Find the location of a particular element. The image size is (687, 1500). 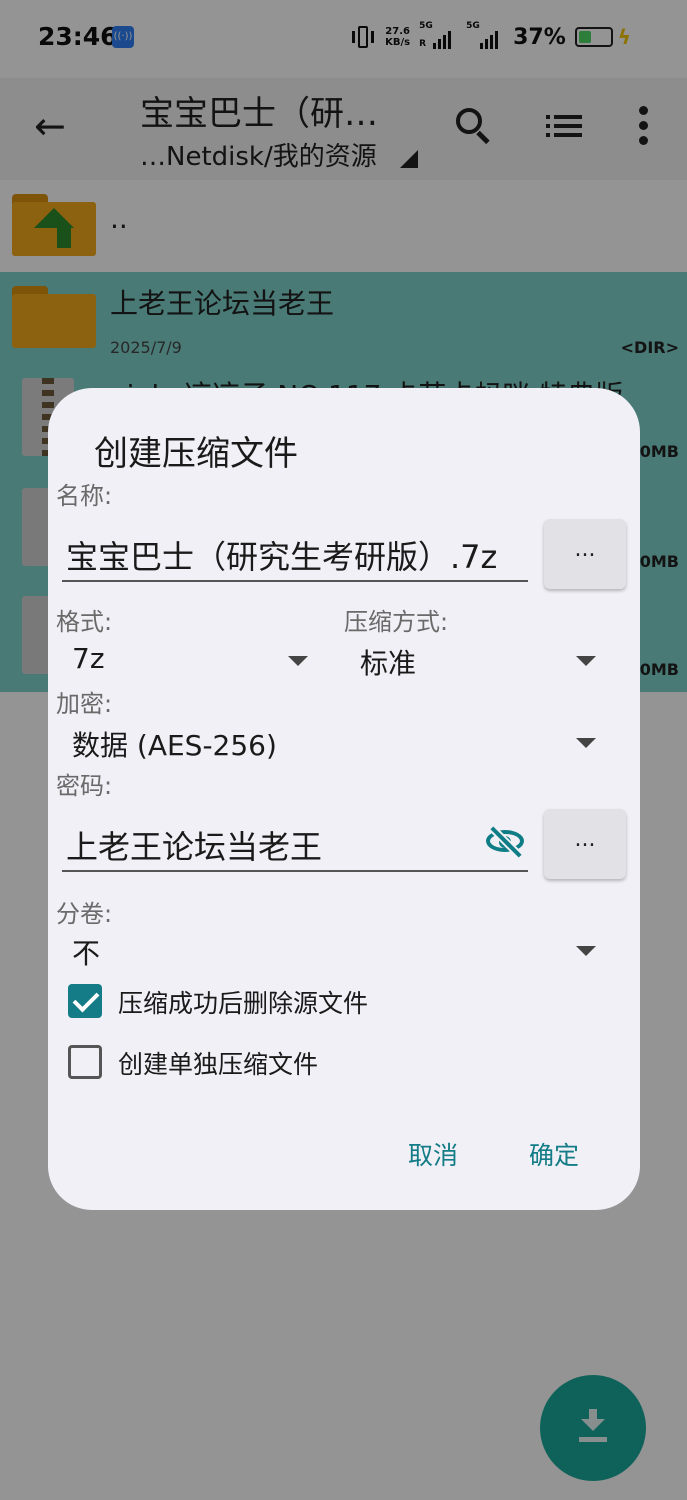

dialog-title: 创建压缩文件 is located at coordinates (196, 454).